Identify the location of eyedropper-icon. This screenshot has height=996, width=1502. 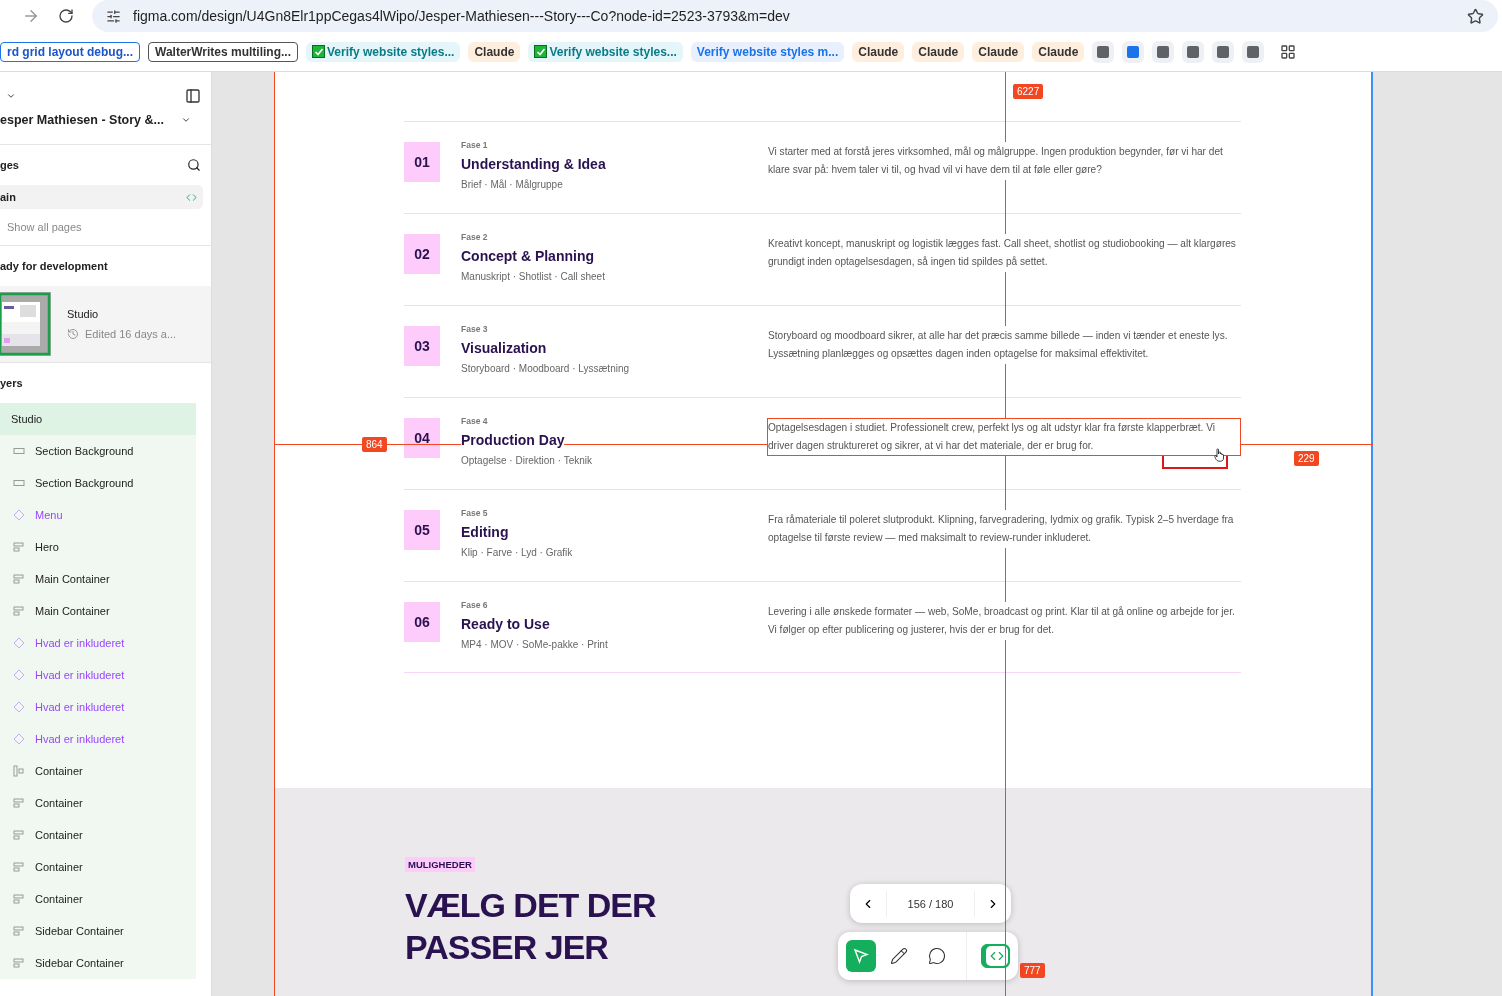
(899, 956).